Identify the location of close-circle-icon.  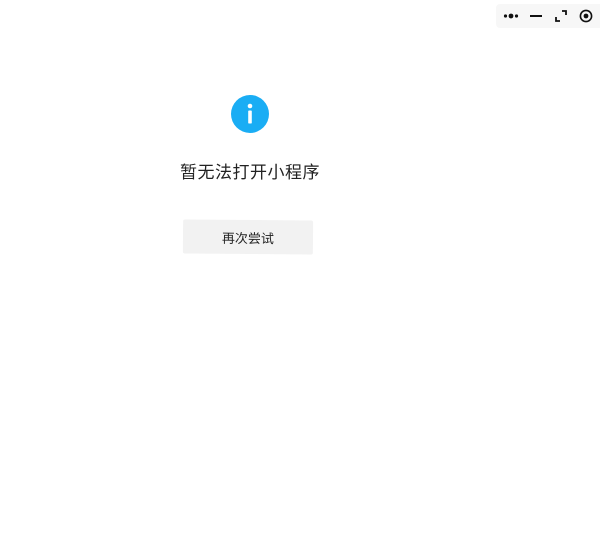
(585, 16).